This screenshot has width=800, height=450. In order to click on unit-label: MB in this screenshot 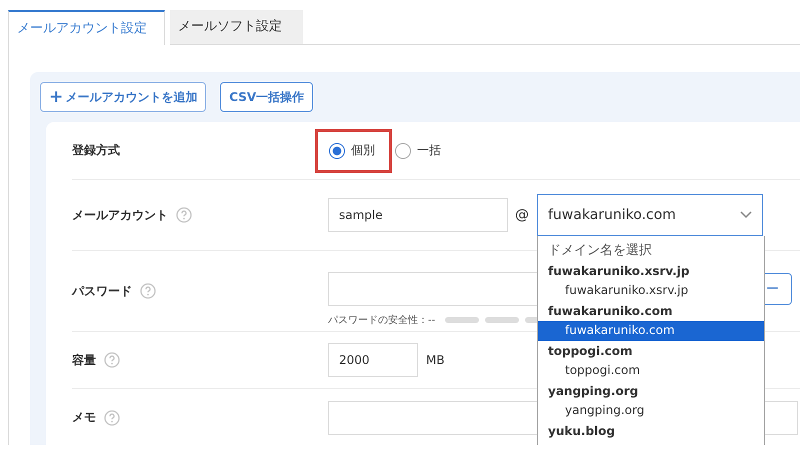, I will do `click(435, 360)`.